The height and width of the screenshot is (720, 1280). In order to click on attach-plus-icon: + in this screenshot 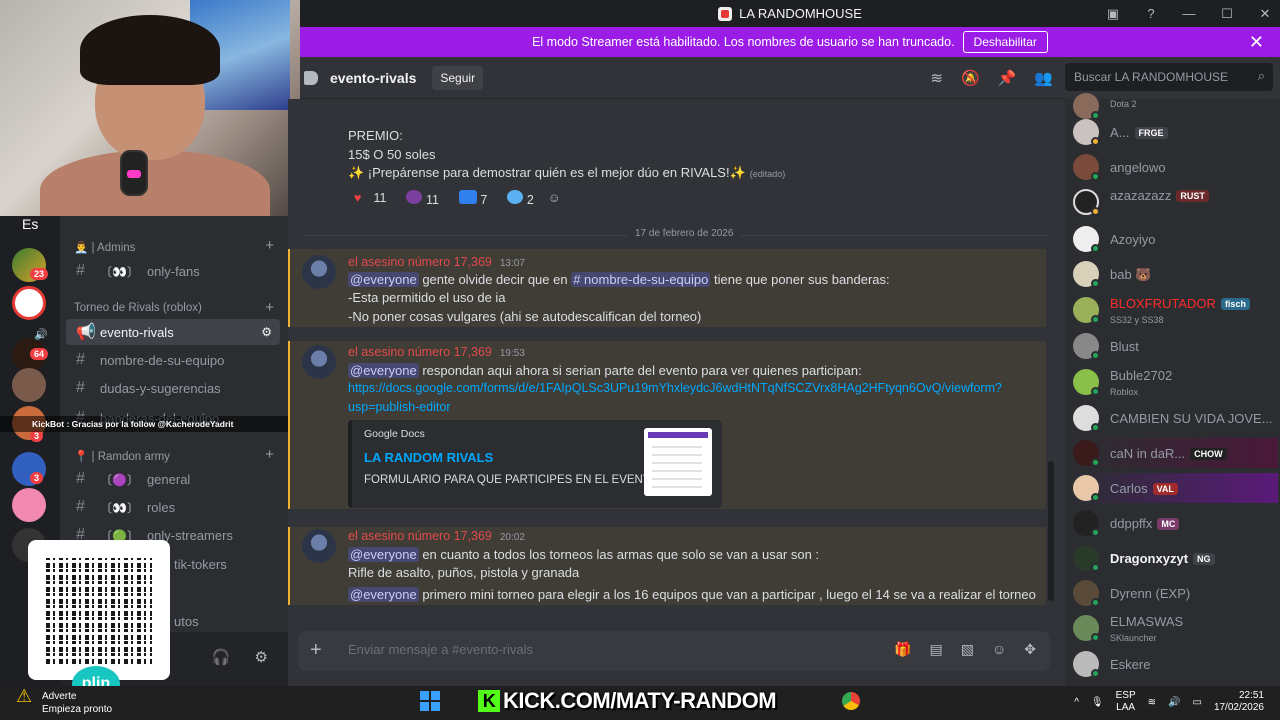, I will do `click(316, 650)`.